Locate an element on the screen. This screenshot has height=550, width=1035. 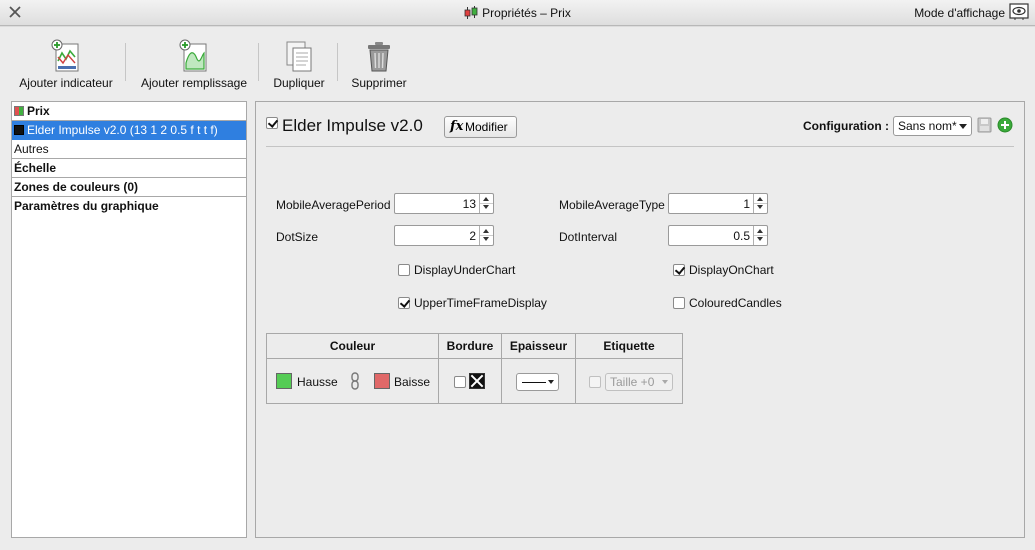
add-indicator-icon is located at coordinates (65, 55).